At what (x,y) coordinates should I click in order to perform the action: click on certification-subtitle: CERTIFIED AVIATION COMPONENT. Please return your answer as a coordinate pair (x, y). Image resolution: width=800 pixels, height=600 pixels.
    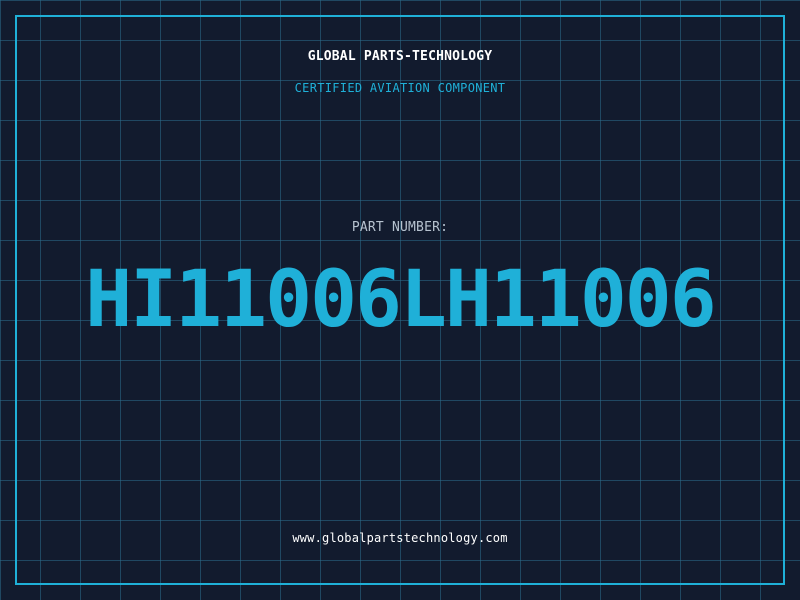
    Looking at the image, I should click on (400, 88).